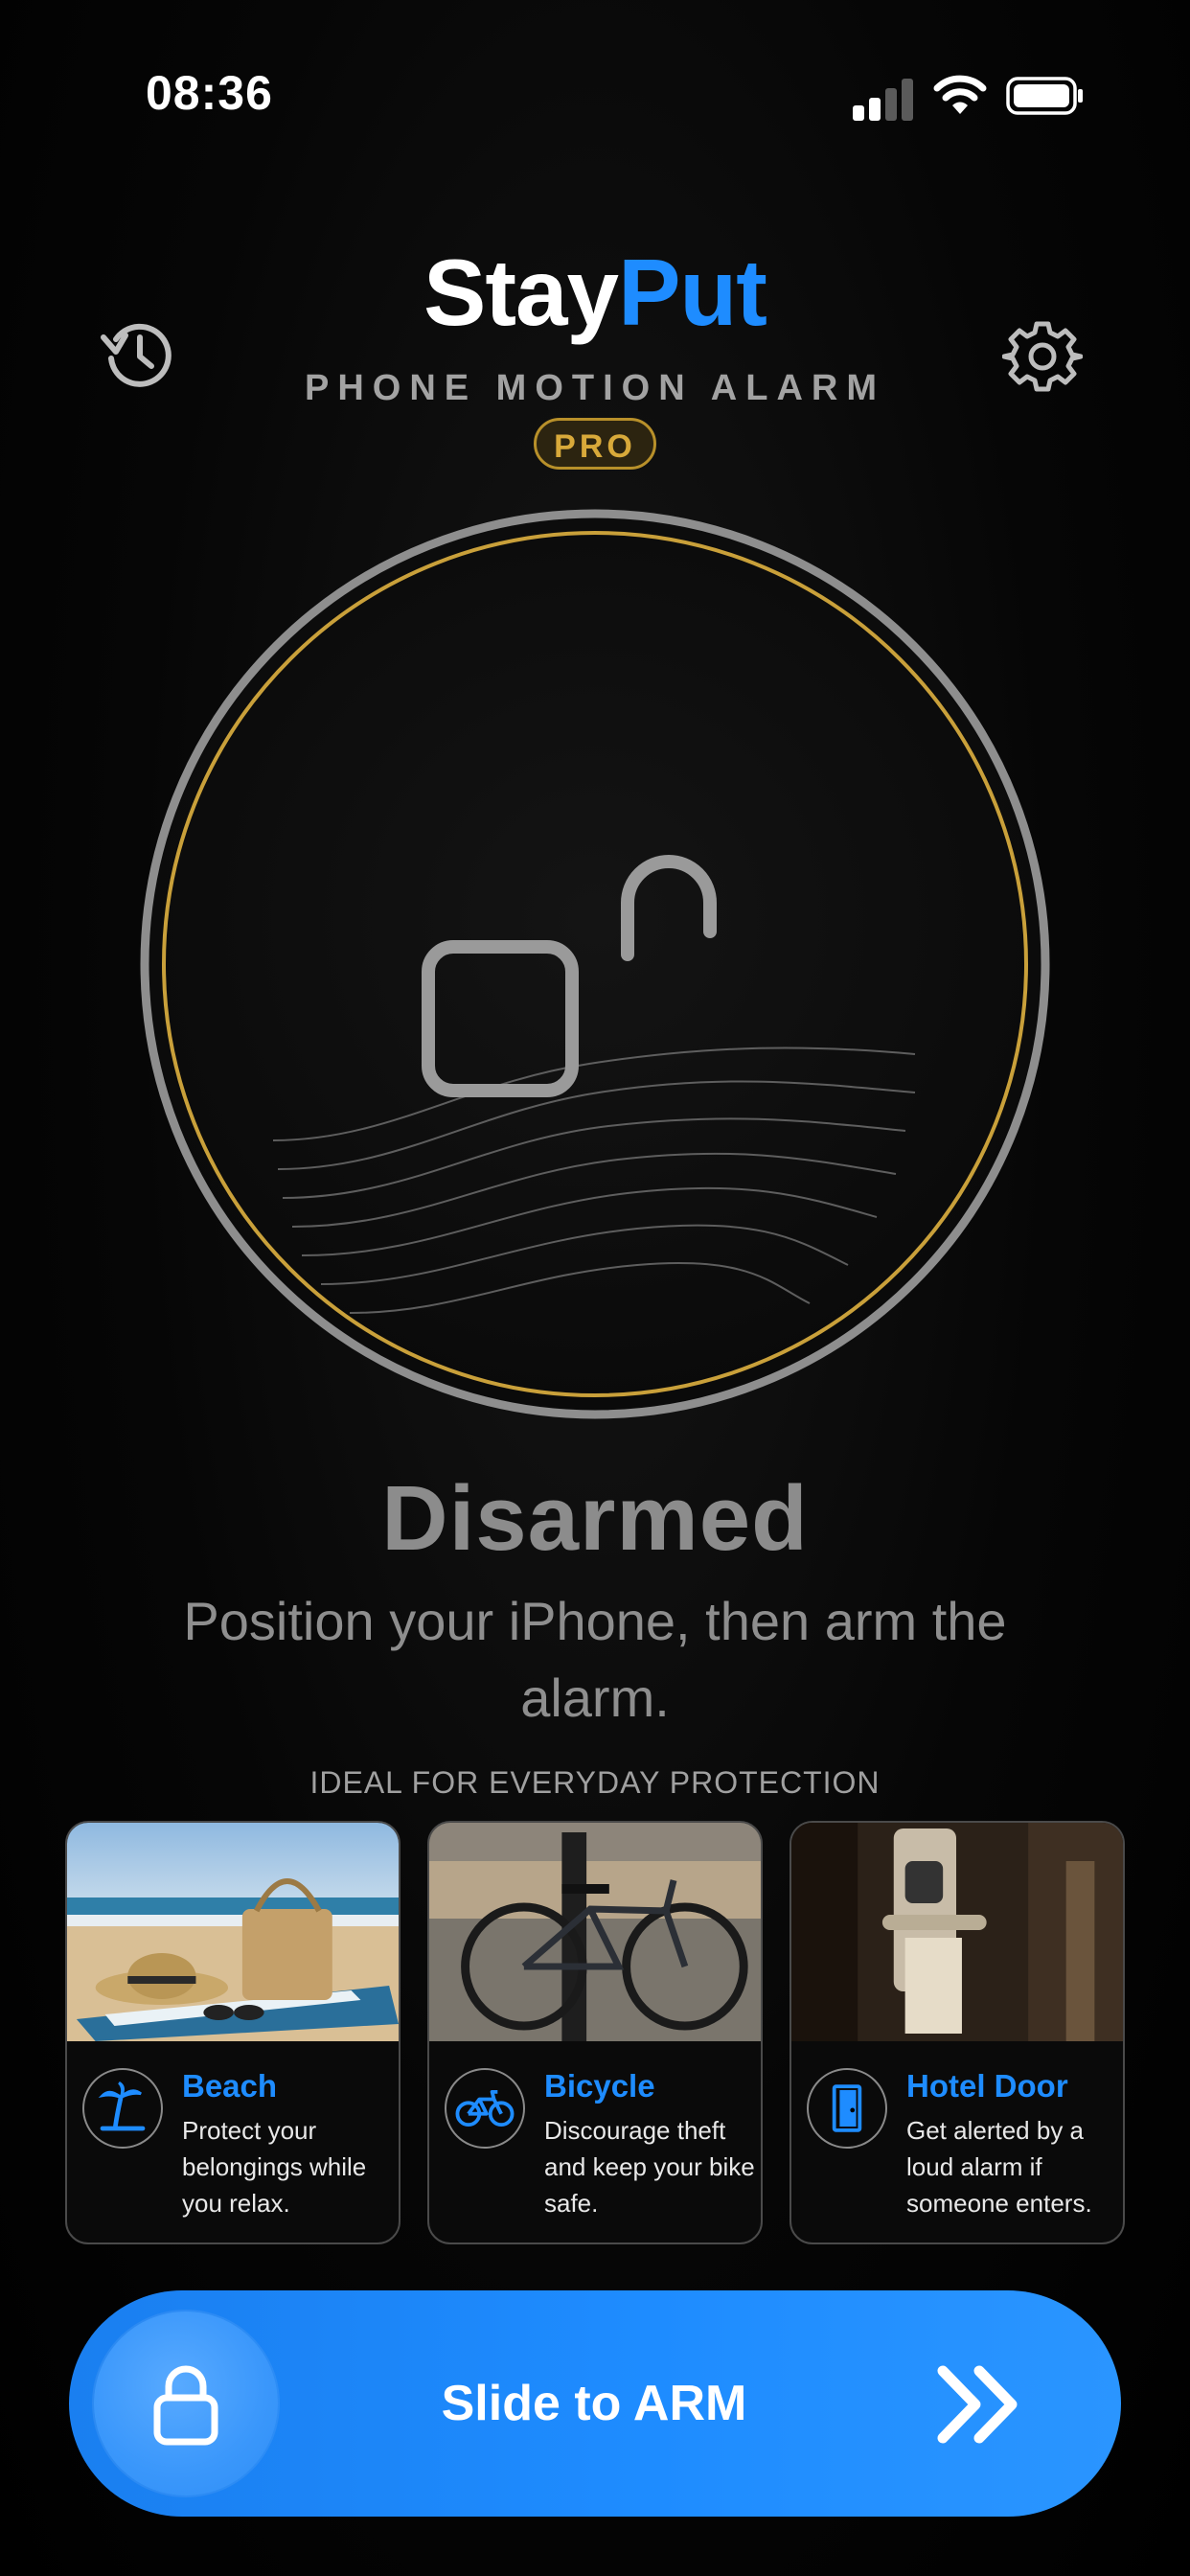  Describe the element at coordinates (595, 1932) in the screenshot. I see `bicycle-photo` at that location.